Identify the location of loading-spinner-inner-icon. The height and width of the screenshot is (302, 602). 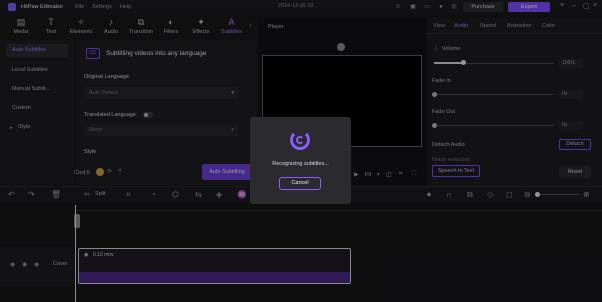
(300, 140).